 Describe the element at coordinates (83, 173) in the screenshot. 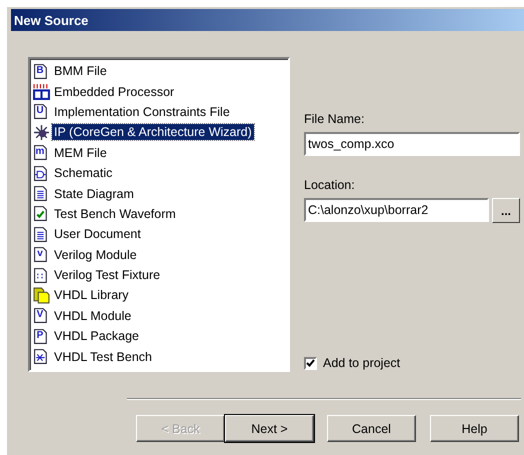

I see `source-type-item: Schematic` at that location.